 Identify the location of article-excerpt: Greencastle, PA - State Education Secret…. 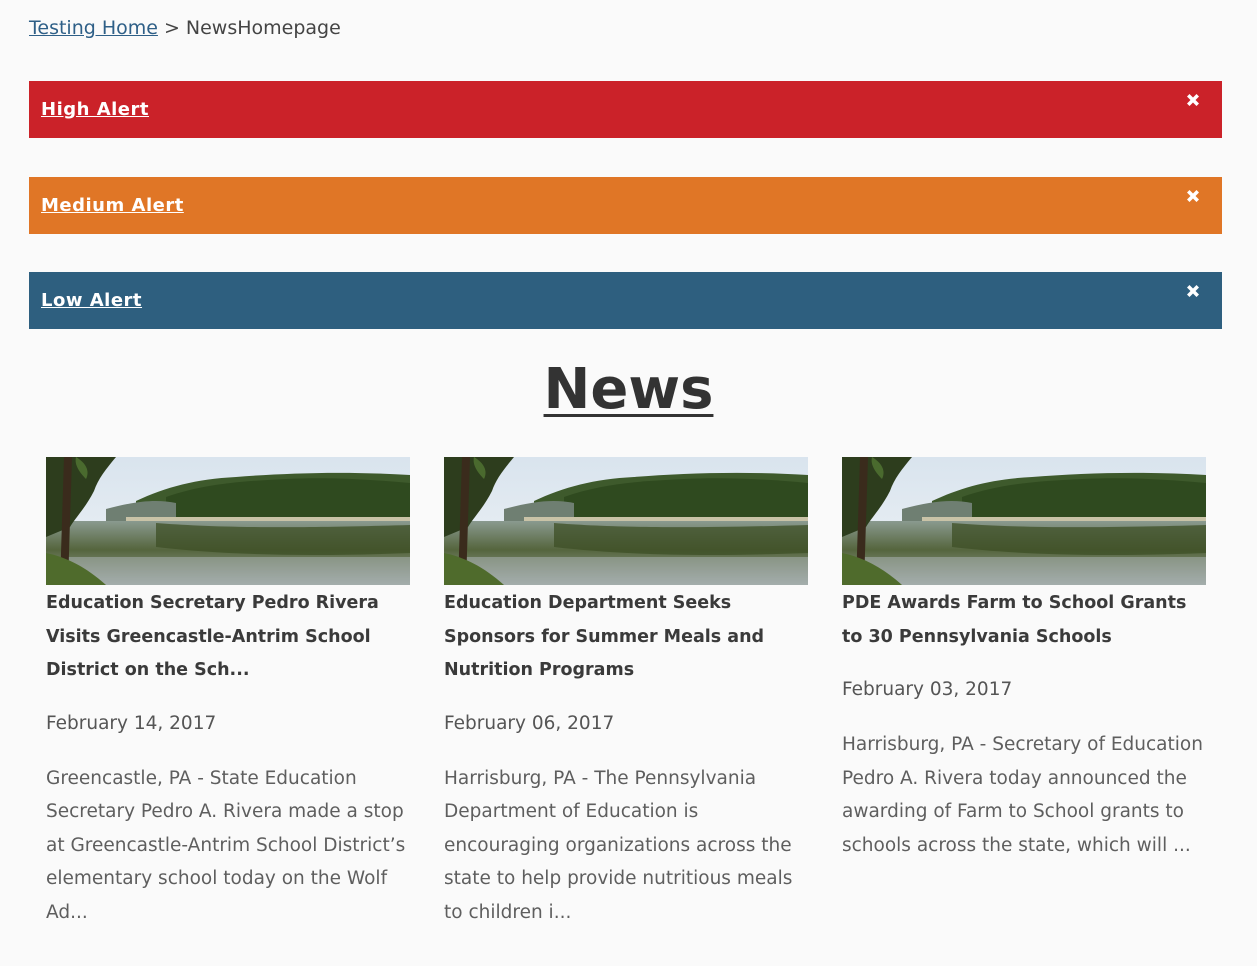
(226, 845).